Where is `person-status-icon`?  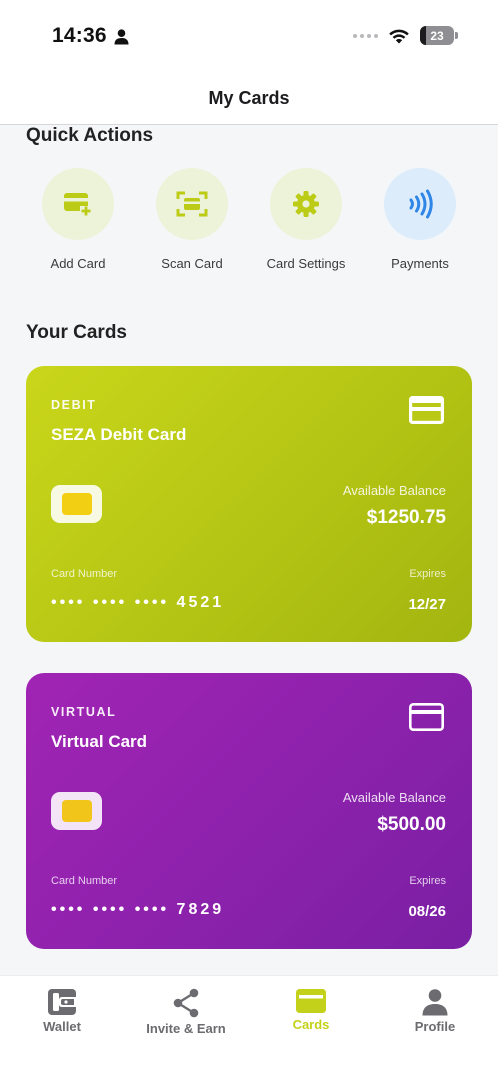 person-status-icon is located at coordinates (121, 37).